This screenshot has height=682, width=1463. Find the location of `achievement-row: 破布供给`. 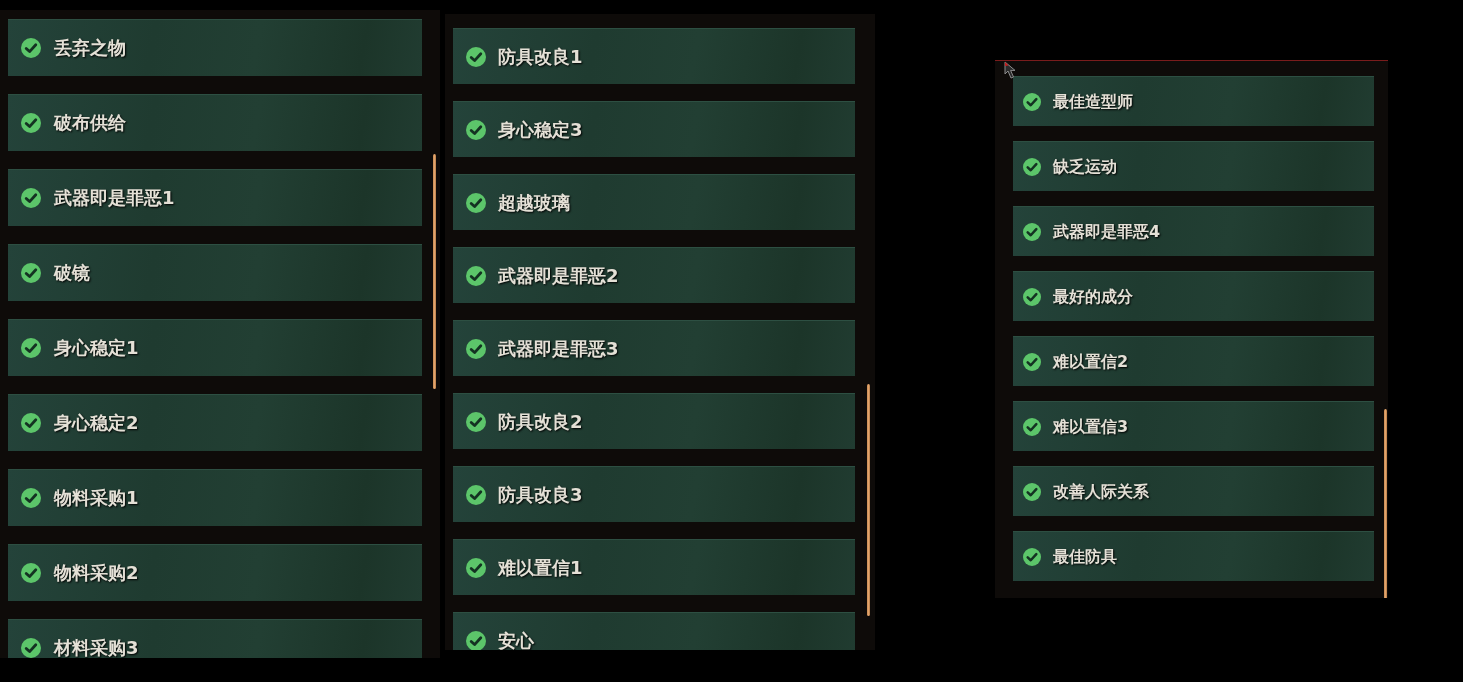

achievement-row: 破布供给 is located at coordinates (215, 122).